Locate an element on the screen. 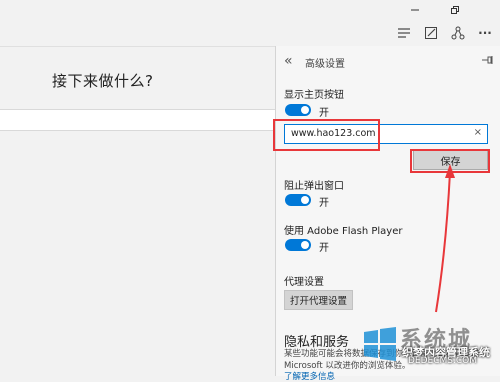 The image size is (500, 382). save-button: 保存 is located at coordinates (450, 160).